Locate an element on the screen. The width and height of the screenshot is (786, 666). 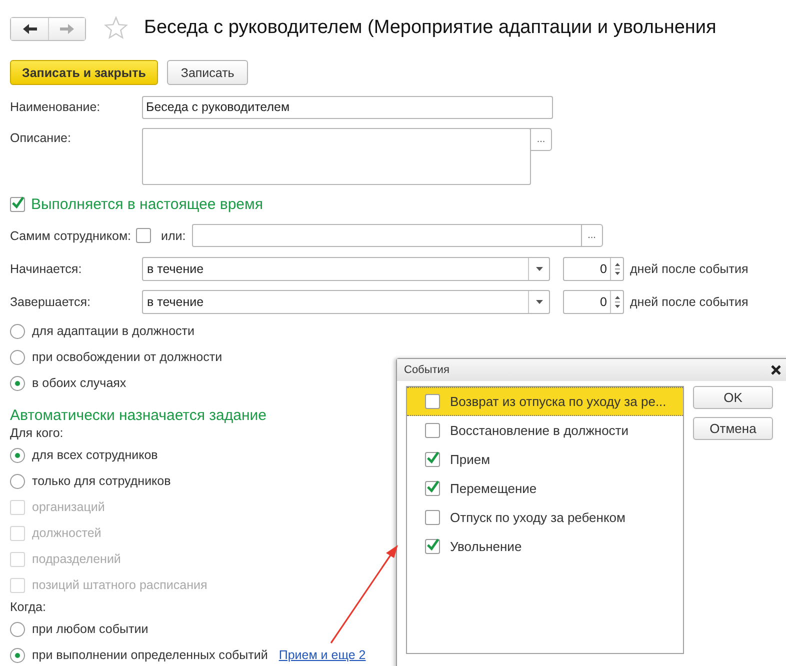
event-label: Прием is located at coordinates (470, 459).